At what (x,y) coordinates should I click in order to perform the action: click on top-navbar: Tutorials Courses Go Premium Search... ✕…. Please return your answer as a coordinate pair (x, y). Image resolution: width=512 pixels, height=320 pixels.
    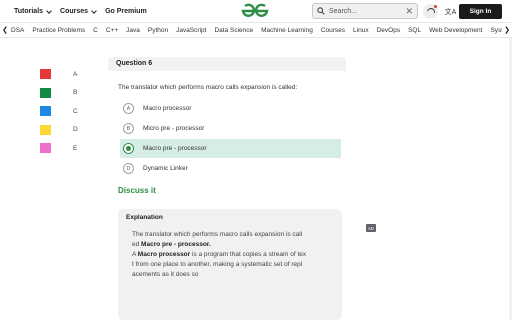
    Looking at the image, I should click on (256, 11).